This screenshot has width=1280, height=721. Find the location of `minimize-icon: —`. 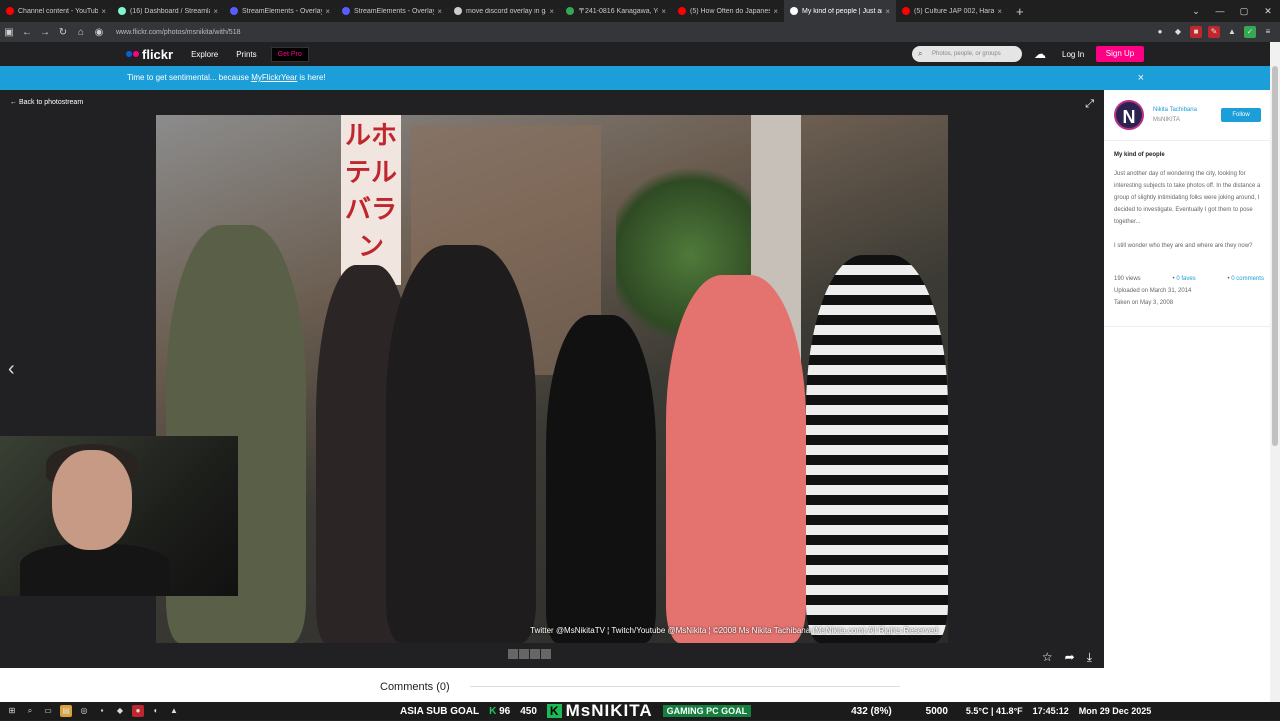

minimize-icon: — is located at coordinates (1220, 11).